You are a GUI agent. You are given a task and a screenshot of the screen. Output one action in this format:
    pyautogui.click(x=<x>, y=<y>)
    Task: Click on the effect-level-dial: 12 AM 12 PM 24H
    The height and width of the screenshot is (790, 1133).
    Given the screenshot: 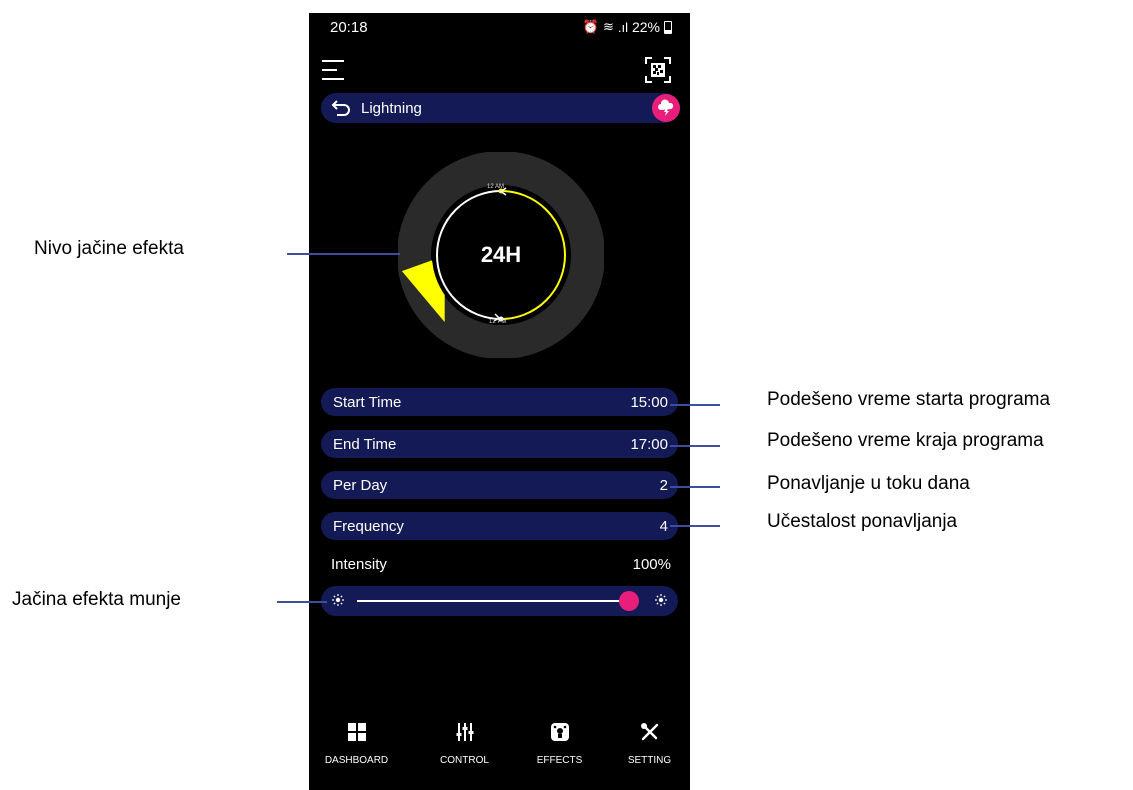 What is the action you would take?
    pyautogui.click(x=501, y=255)
    